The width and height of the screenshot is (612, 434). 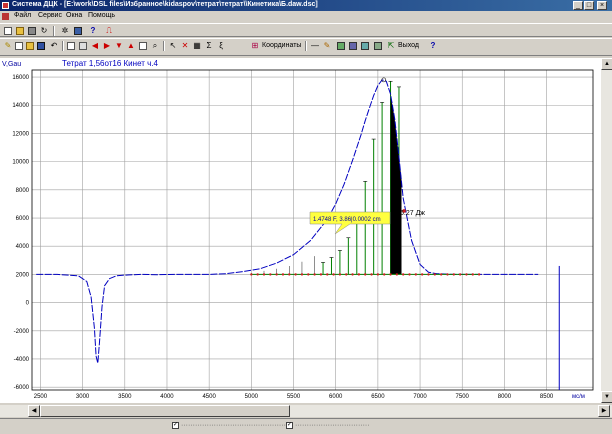 What do you see at coordinates (74, 15) in the screenshot?
I see `menu-windows: Окна` at bounding box center [74, 15].